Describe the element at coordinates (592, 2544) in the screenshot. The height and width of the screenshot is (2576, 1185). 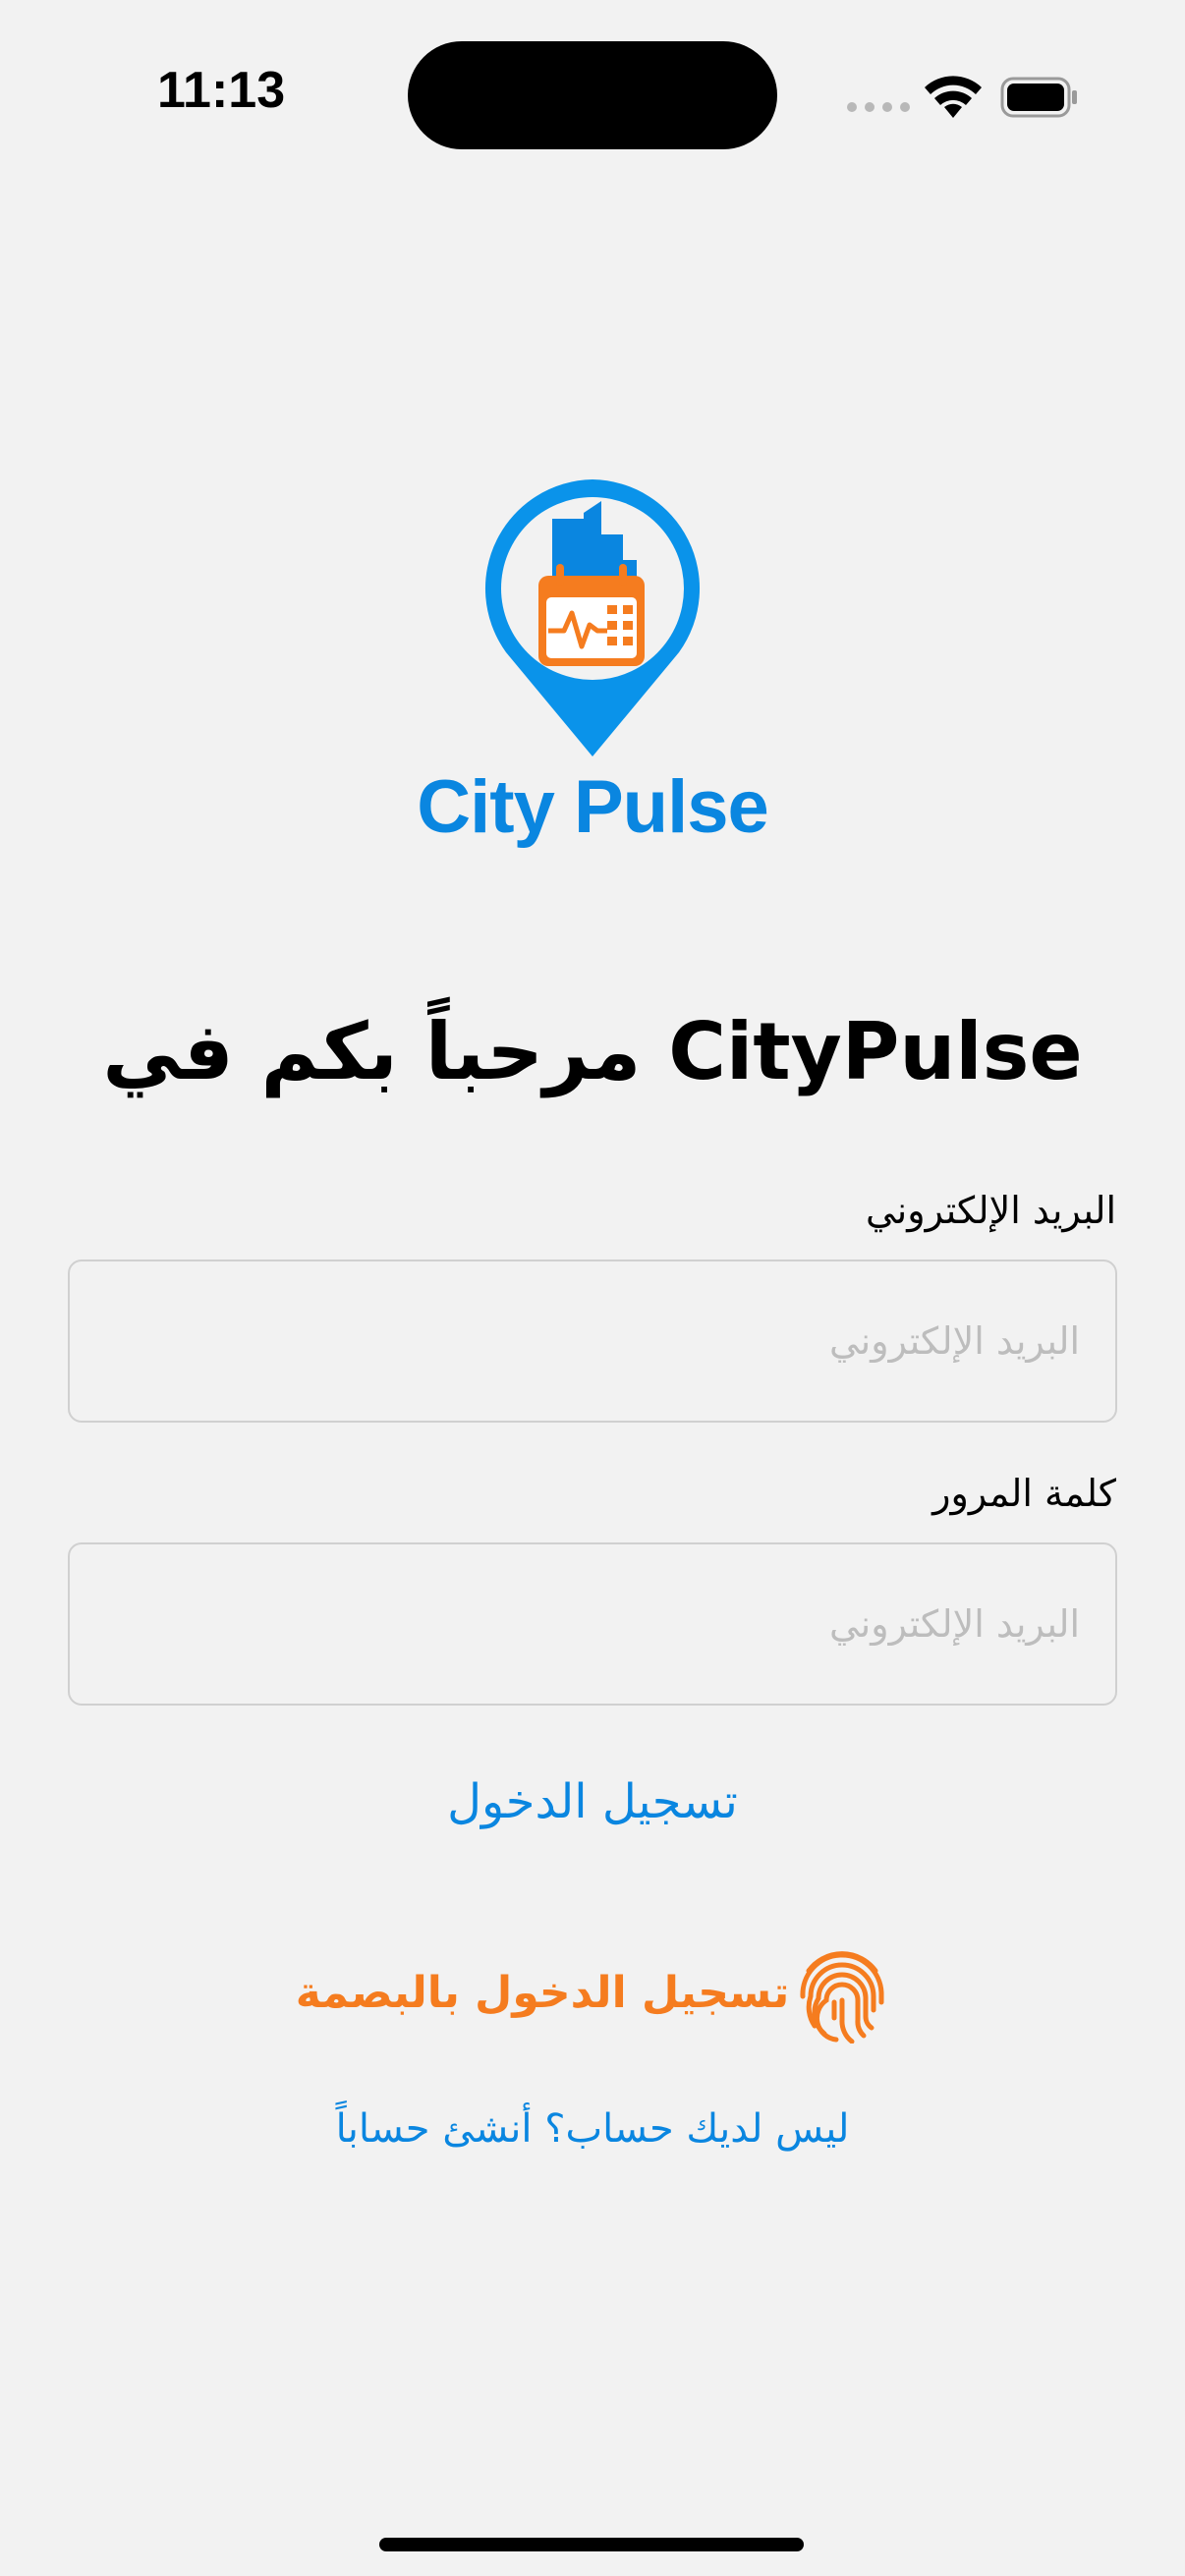
I see `home-indicator` at that location.